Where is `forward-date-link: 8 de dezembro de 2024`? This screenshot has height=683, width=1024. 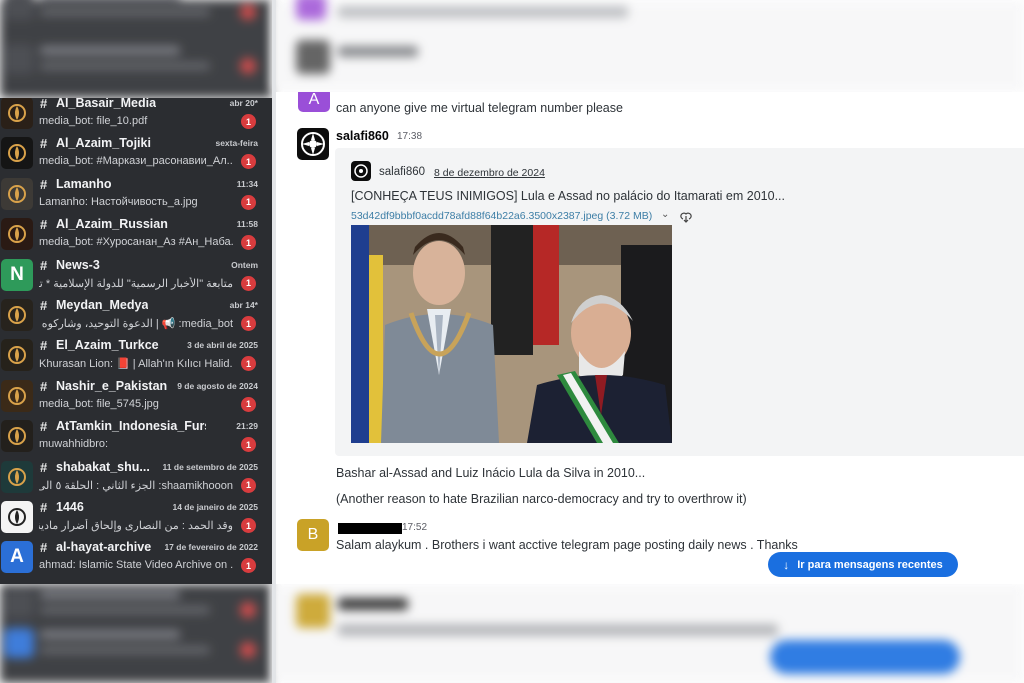 forward-date-link: 8 de dezembro de 2024 is located at coordinates (489, 173).